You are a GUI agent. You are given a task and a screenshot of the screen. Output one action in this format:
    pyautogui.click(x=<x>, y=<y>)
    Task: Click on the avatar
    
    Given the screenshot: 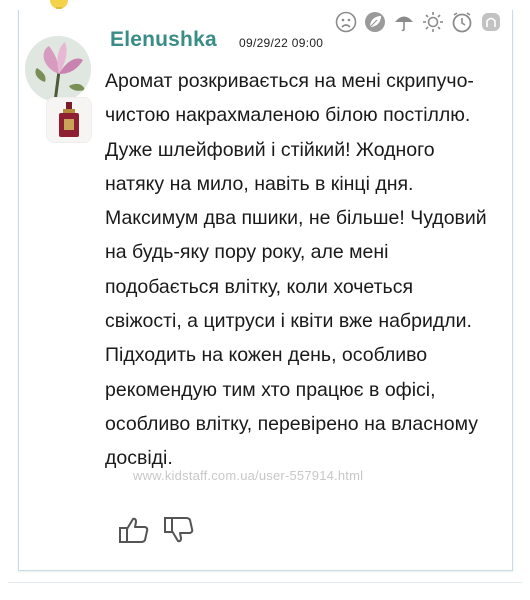 What is the action you would take?
    pyautogui.click(x=58, y=69)
    